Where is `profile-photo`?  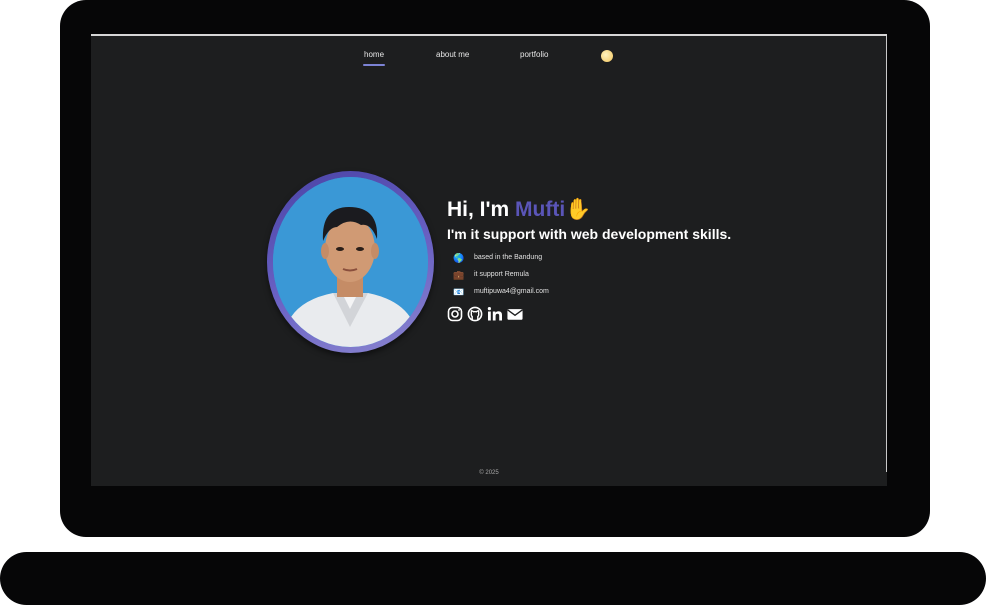
profile-photo is located at coordinates (350, 262).